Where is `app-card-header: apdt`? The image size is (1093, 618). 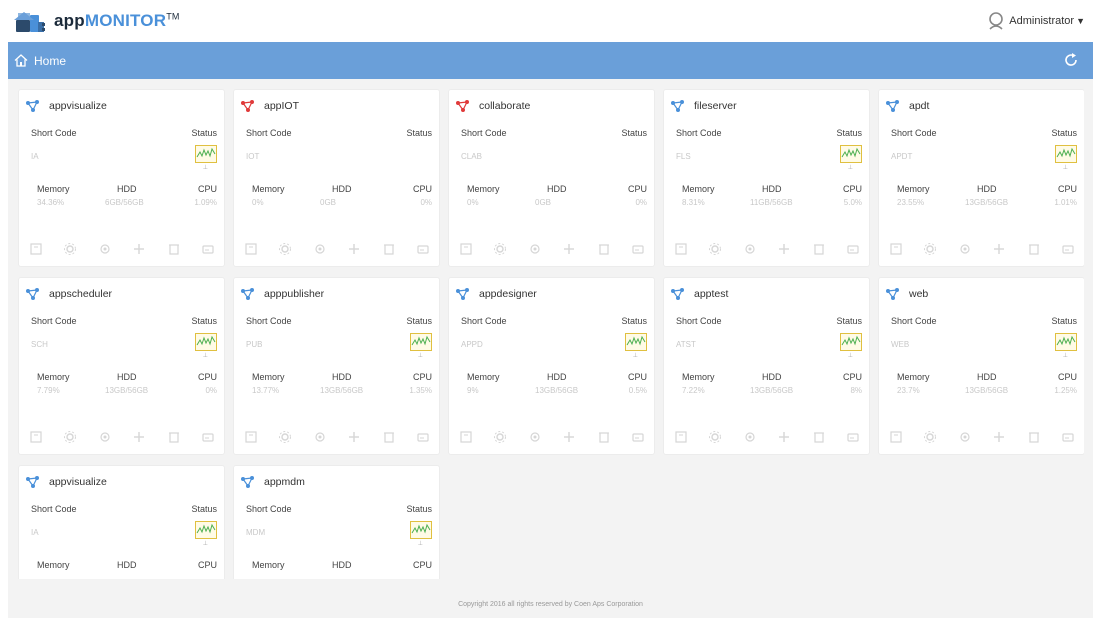
app-card-header: apdt is located at coordinates (907, 106).